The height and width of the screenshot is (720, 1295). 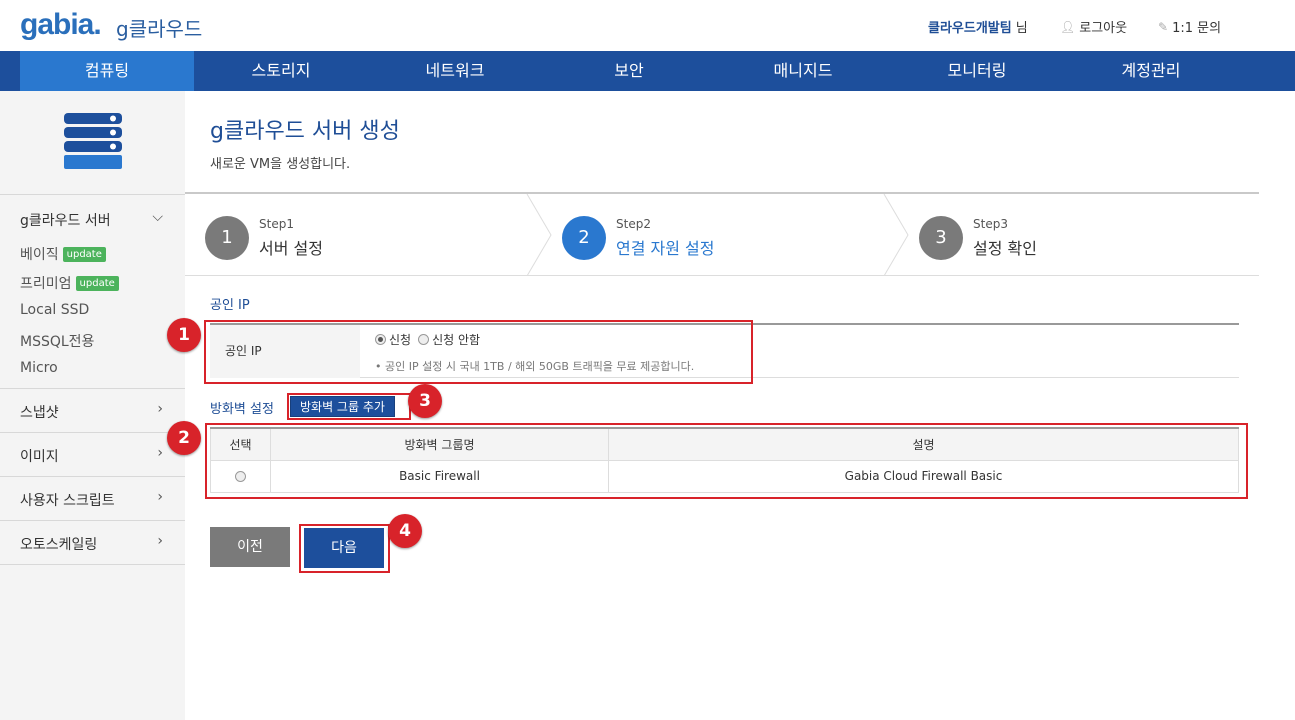 I want to click on firewall-group-name: Basic Firewall, so click(x=439, y=476).